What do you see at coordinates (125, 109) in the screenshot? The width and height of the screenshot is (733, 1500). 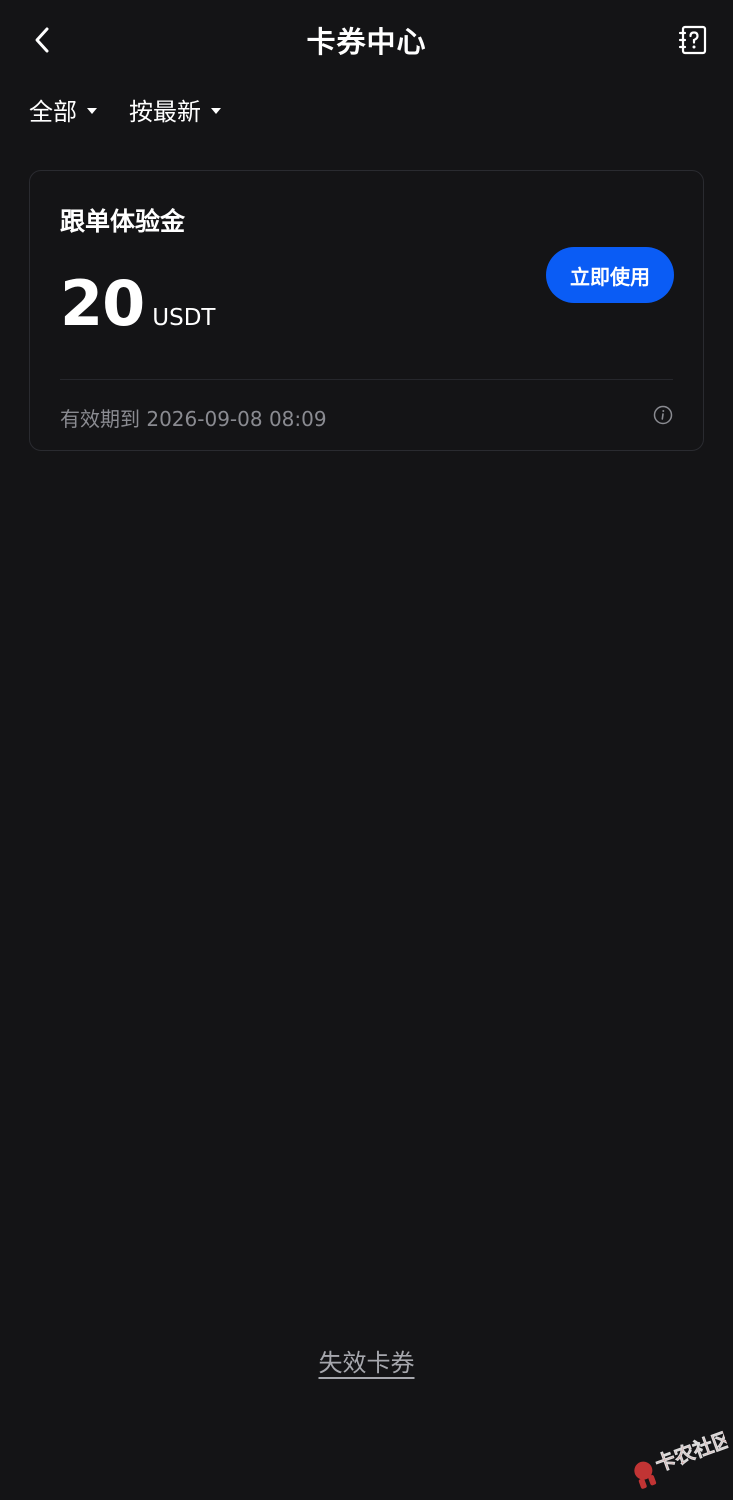 I see `filter-bar: 全部 按最新` at bounding box center [125, 109].